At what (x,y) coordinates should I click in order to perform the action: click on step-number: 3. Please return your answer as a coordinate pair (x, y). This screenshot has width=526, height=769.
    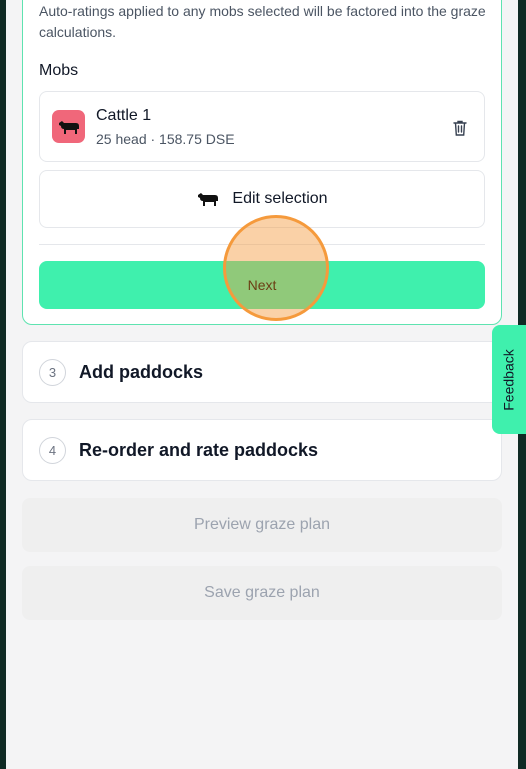
    Looking at the image, I should click on (52, 372).